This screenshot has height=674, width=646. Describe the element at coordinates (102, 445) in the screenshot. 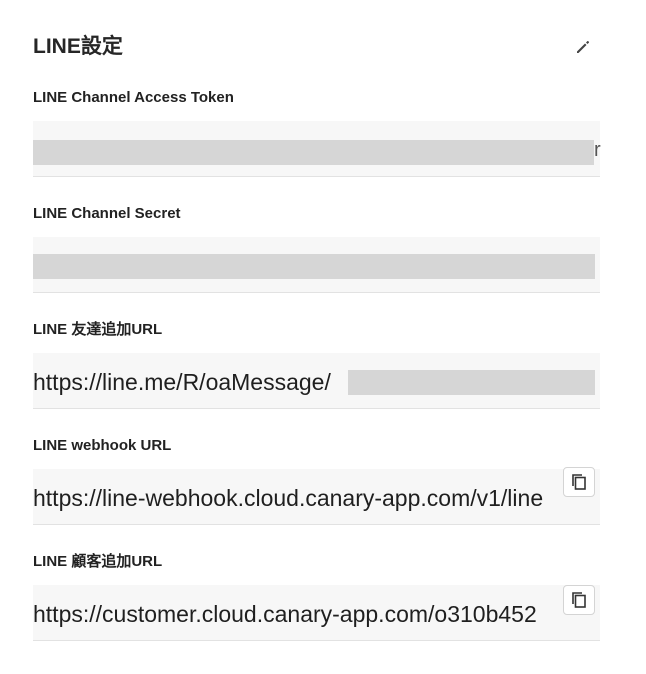

I see `webhook-url-label: LINE webhook URL` at that location.